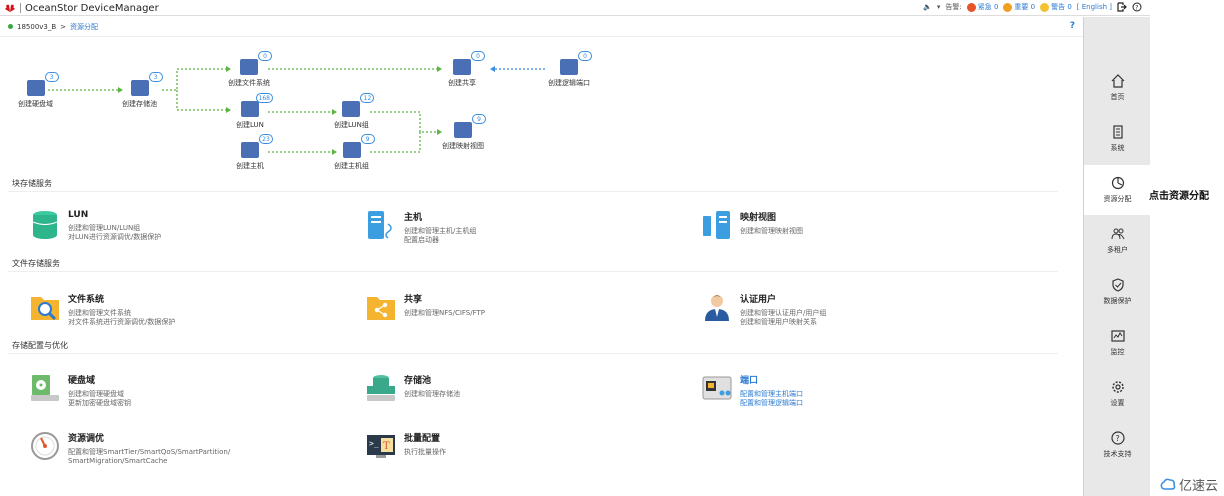  I want to click on page-help-icon: ?, so click(1072, 26).